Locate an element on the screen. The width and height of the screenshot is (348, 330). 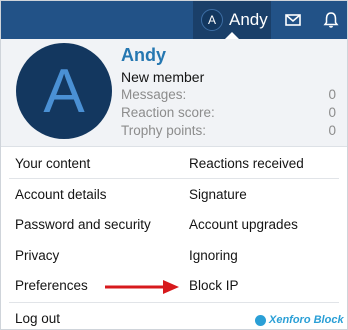
stat-messages: Messages: 0 is located at coordinates (228, 94).